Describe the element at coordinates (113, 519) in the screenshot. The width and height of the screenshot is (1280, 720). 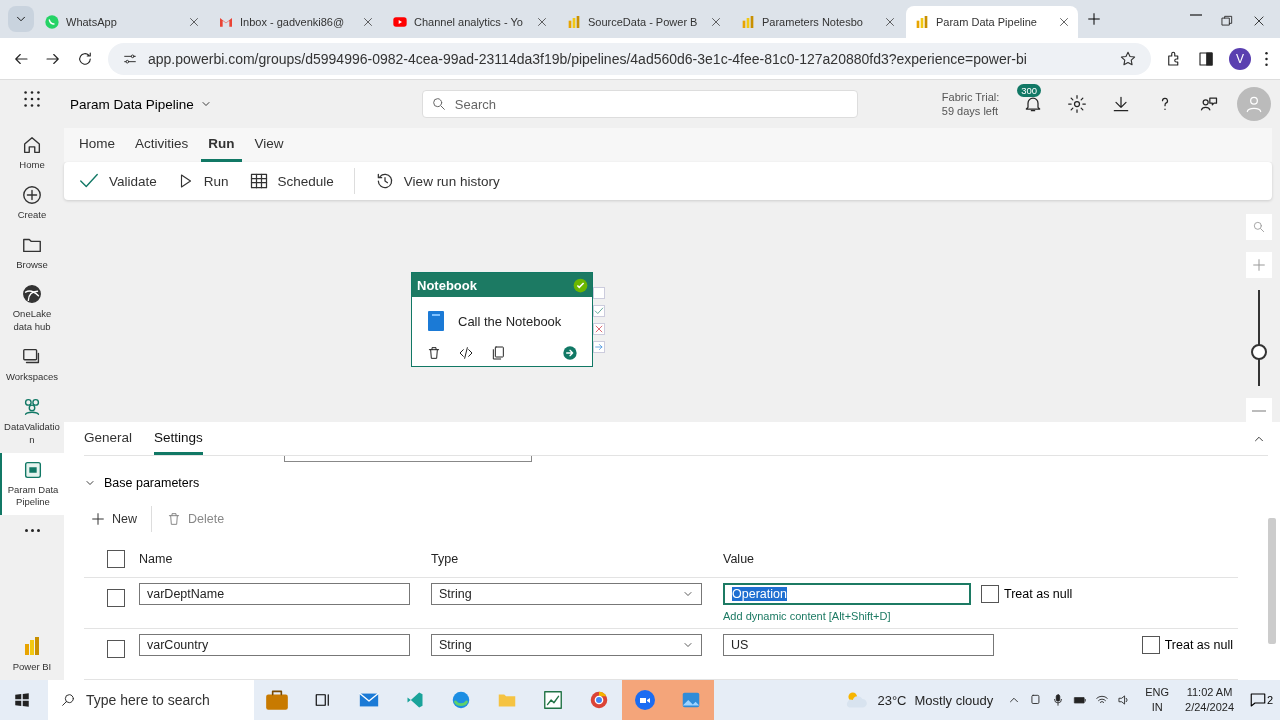
I see `action-button: New` at that location.